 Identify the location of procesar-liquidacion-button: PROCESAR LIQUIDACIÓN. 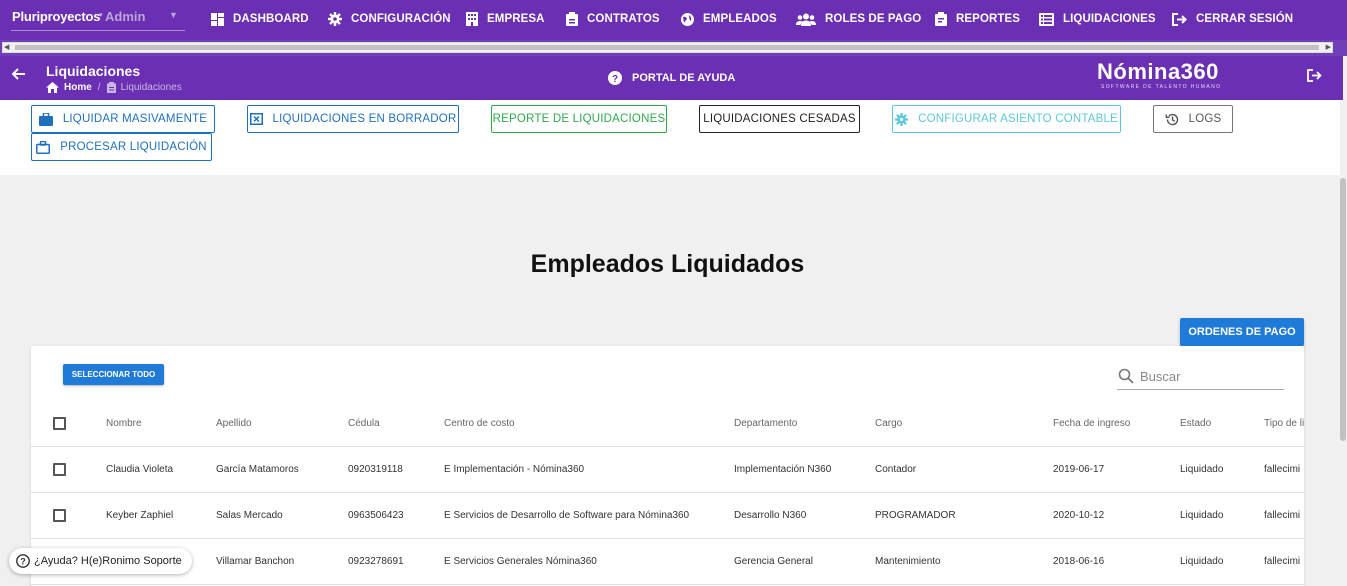
(121, 147).